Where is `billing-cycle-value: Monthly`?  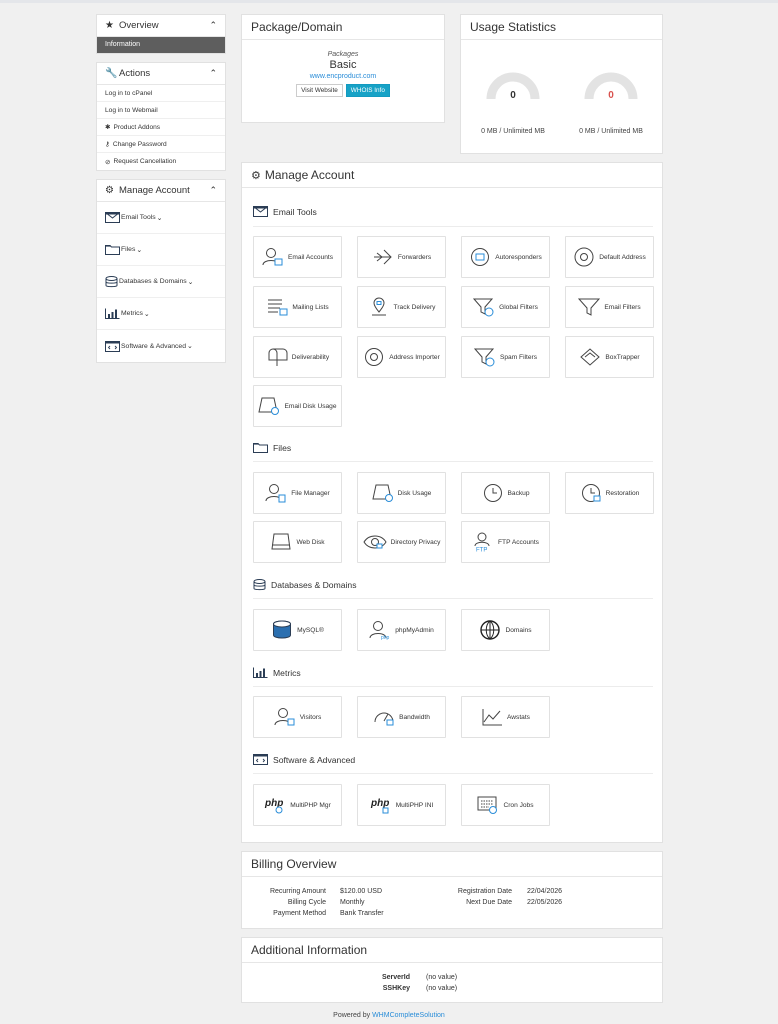
billing-cycle-value: Monthly is located at coordinates (352, 902).